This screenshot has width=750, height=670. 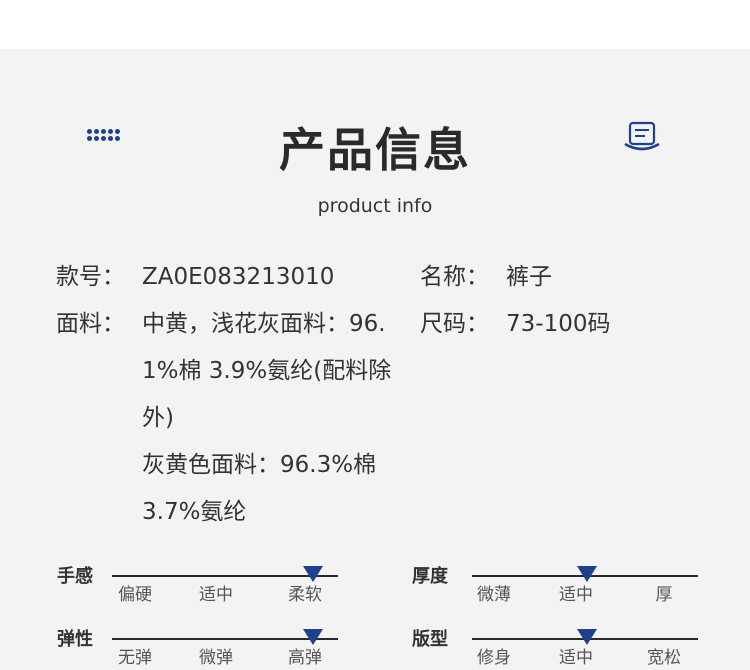 I want to click on scale-tick-label: 偏硬, so click(x=135, y=595).